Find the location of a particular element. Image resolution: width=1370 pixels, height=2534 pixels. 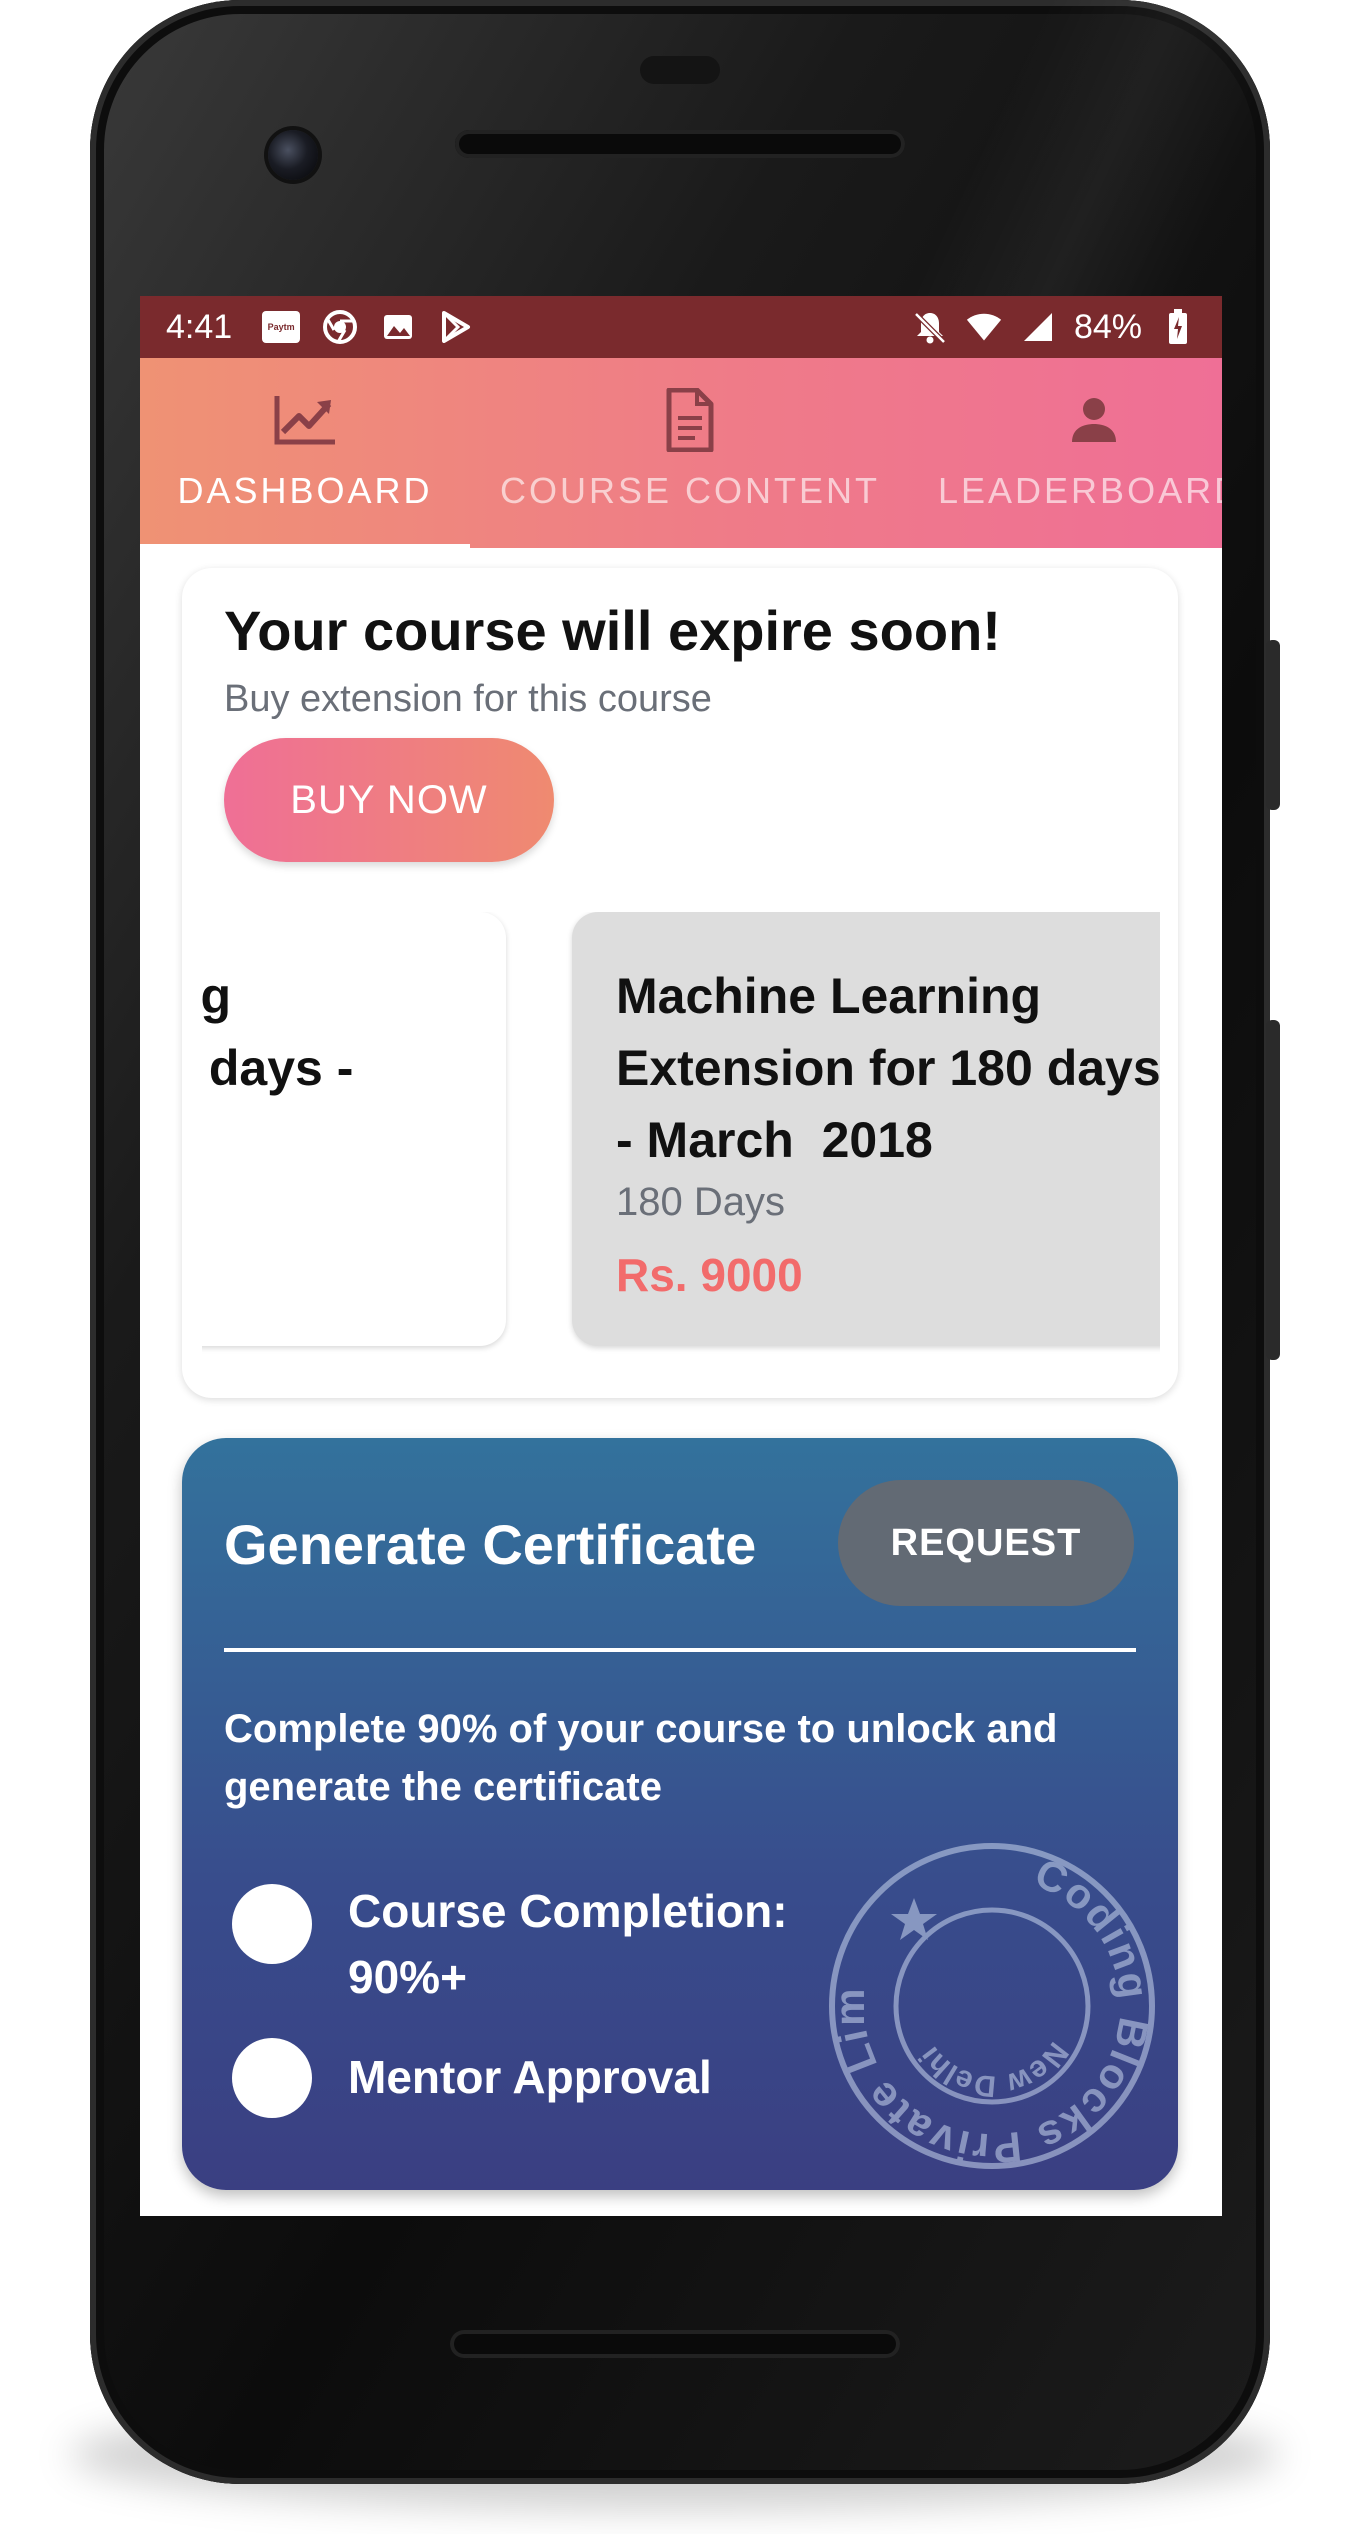

extension-name-line: - March 2018 is located at coordinates (774, 1140).